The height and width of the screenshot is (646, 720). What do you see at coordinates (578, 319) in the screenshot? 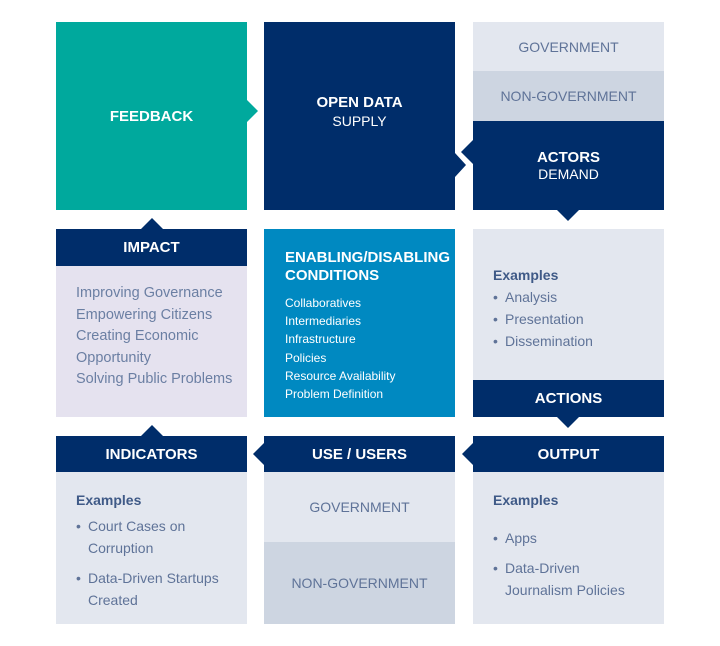
I see `action-item: Presentation` at bounding box center [578, 319].